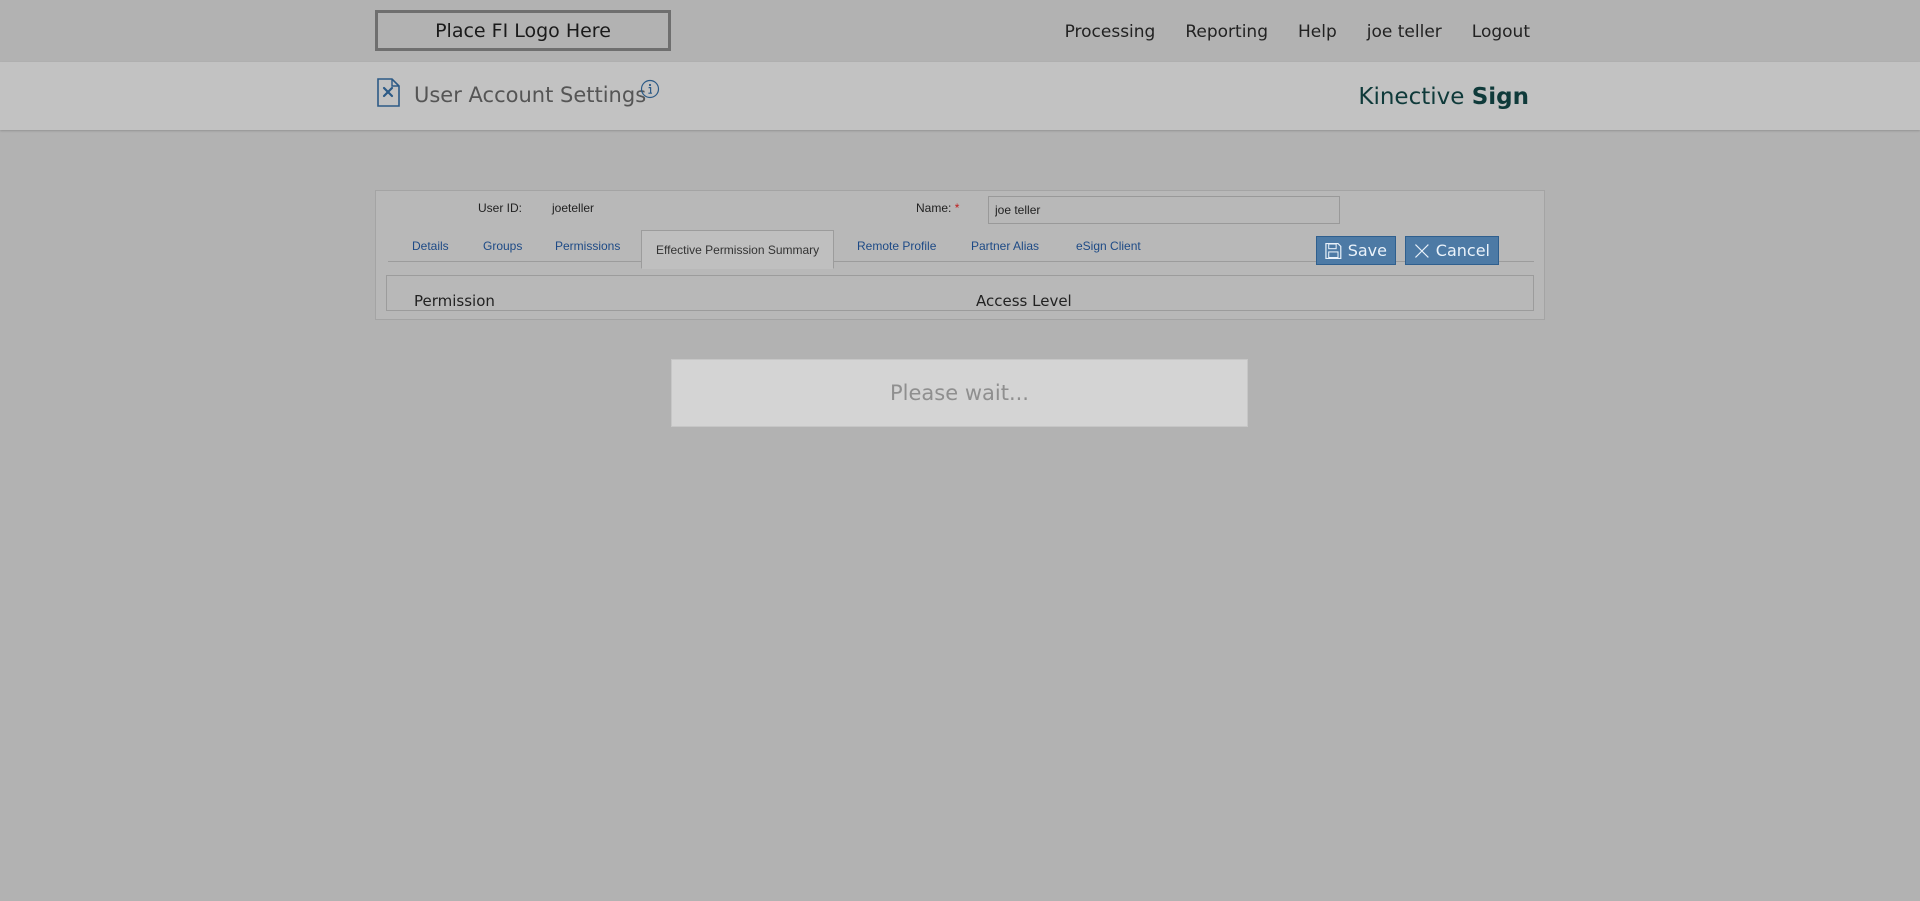 Image resolution: width=1920 pixels, height=901 pixels. Describe the element at coordinates (573, 208) in the screenshot. I see `user-id-value: joeteller` at that location.